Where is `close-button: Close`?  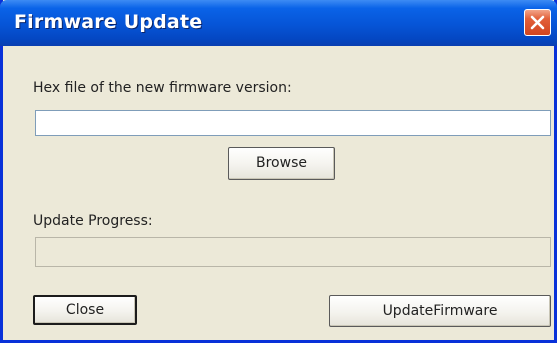
close-button: Close is located at coordinates (85, 310).